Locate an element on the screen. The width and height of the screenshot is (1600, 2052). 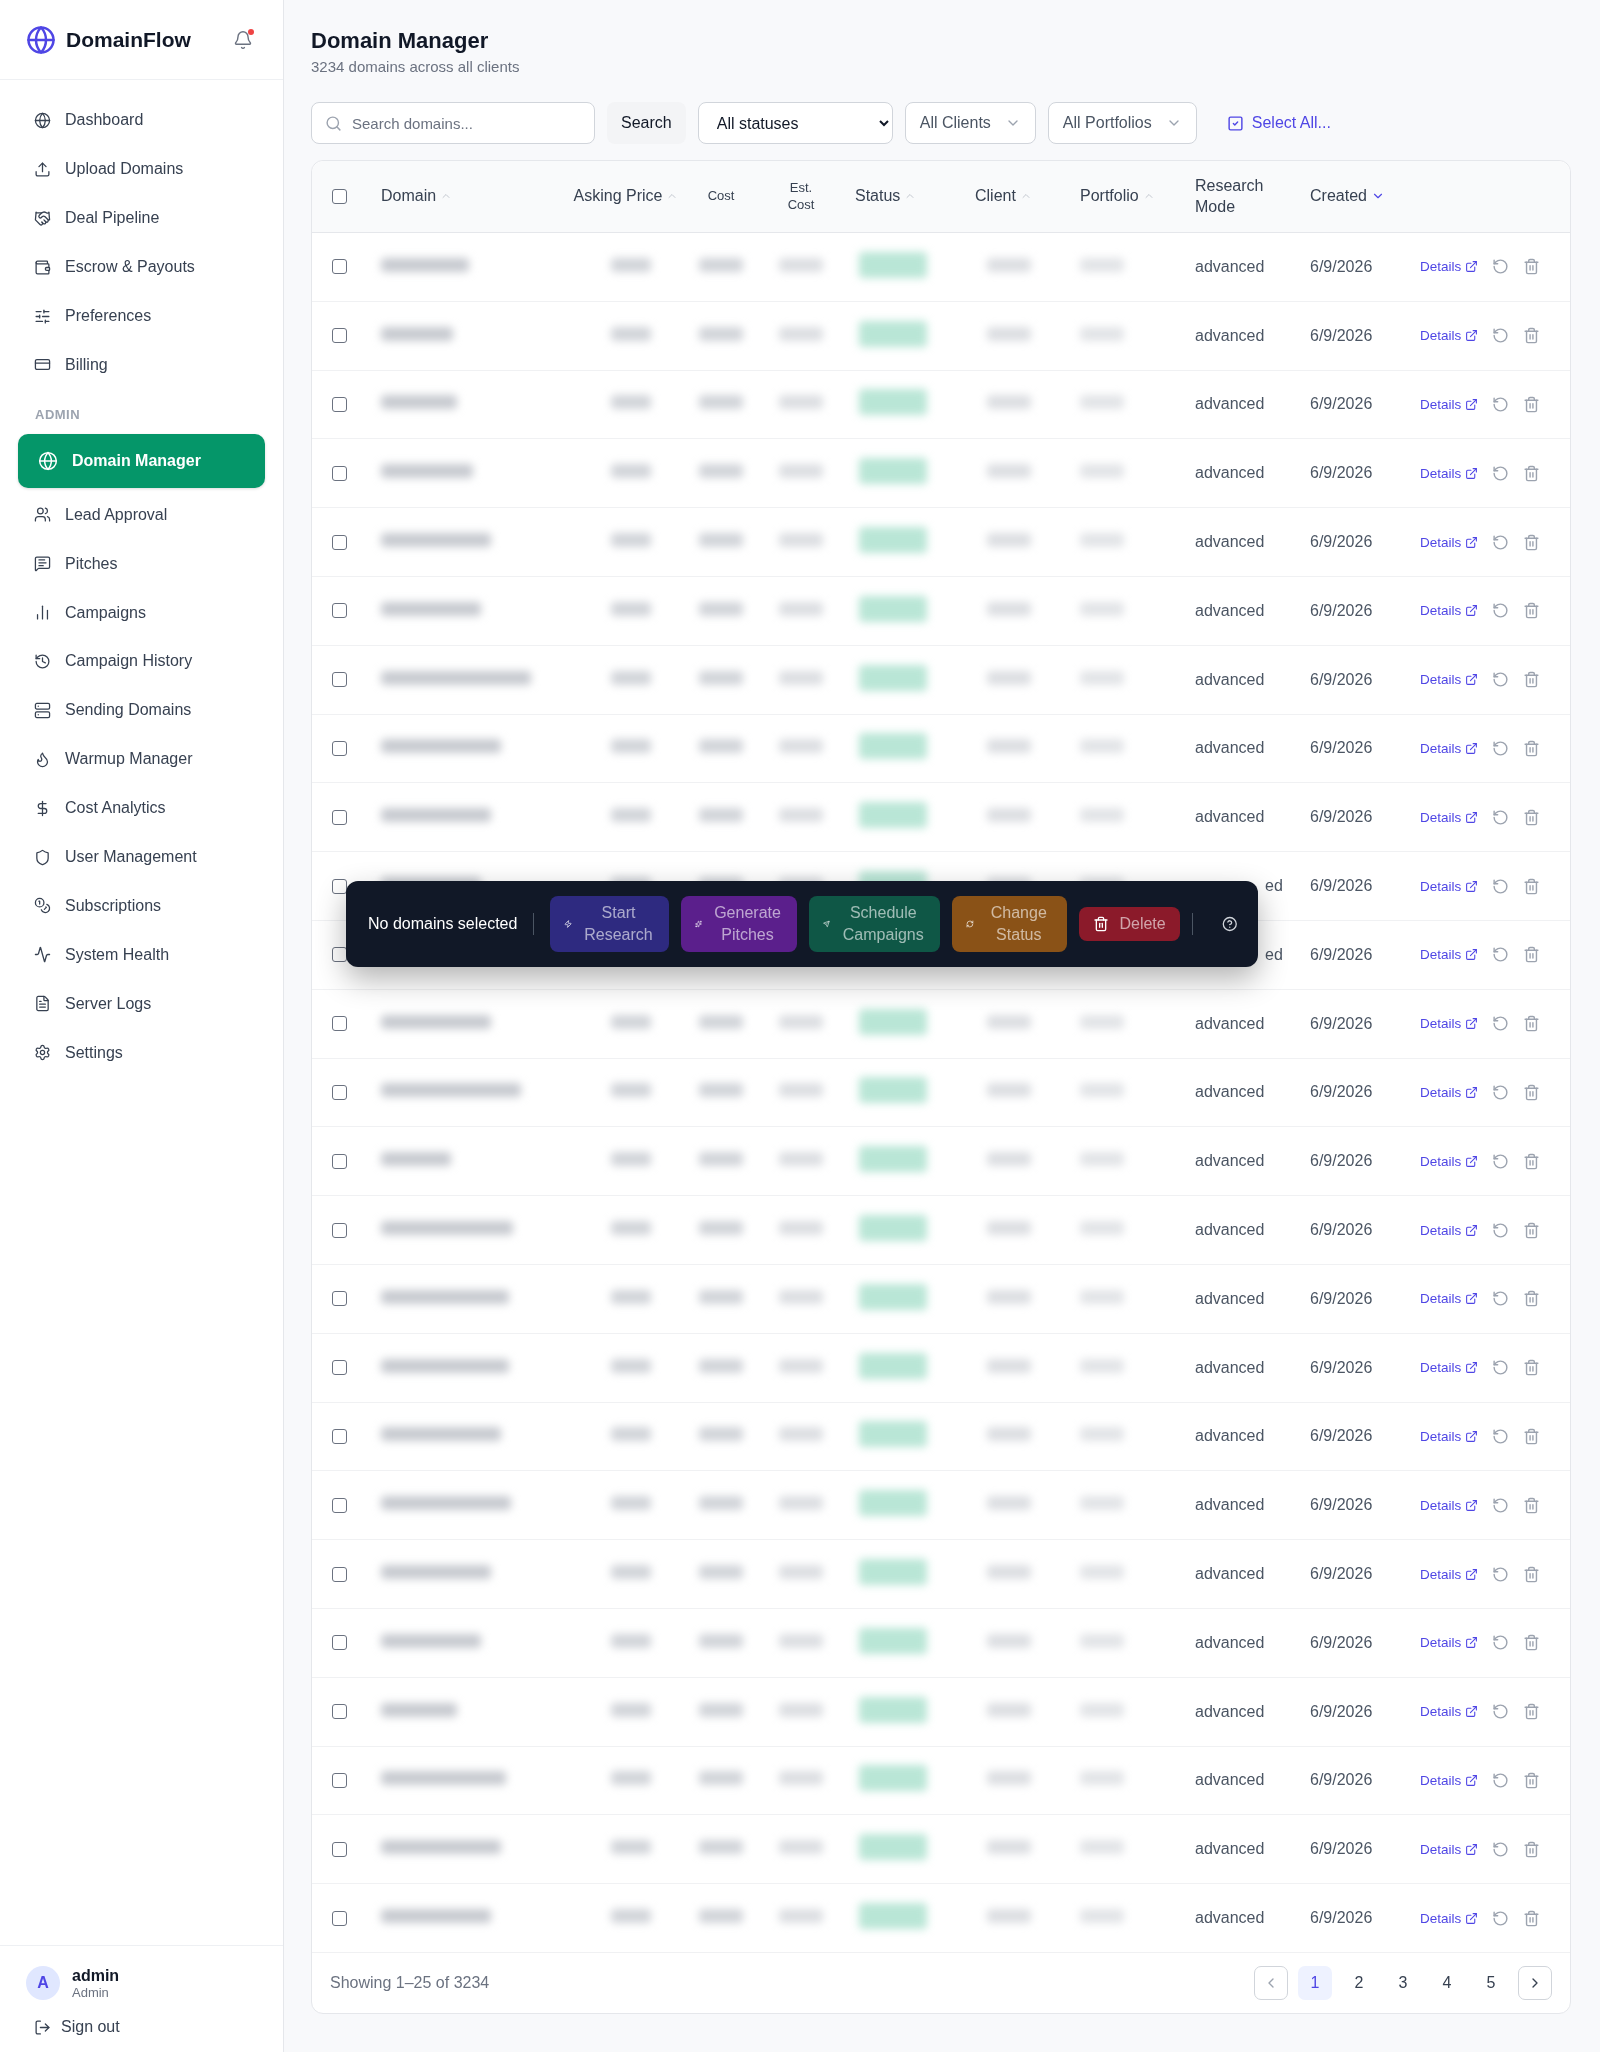
select-all-checkbox is located at coordinates (339, 196).